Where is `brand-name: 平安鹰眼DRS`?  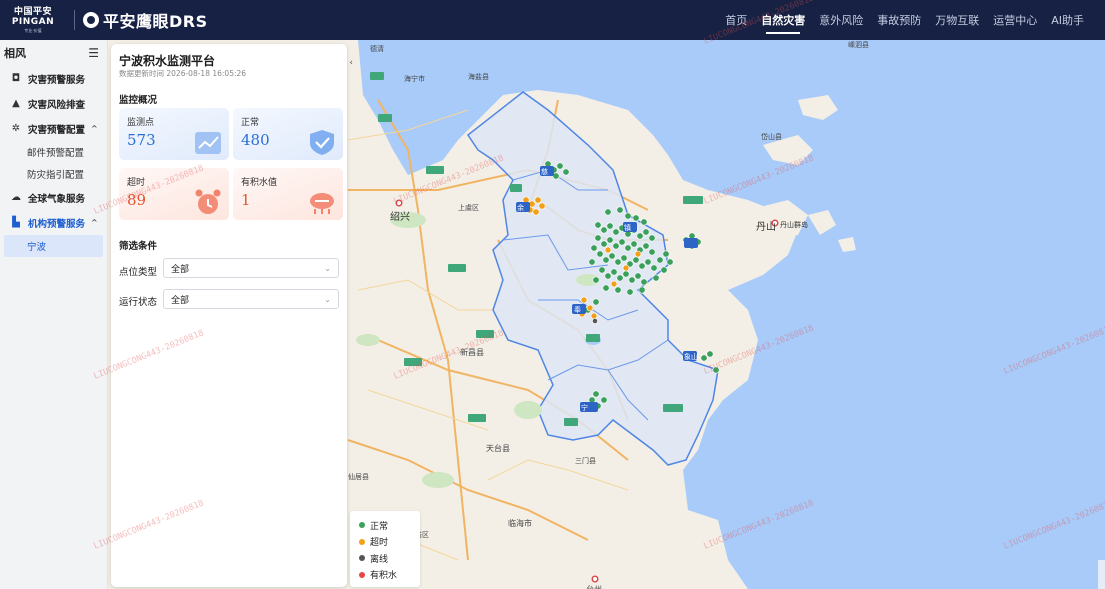 brand-name: 平安鹰眼DRS is located at coordinates (155, 21).